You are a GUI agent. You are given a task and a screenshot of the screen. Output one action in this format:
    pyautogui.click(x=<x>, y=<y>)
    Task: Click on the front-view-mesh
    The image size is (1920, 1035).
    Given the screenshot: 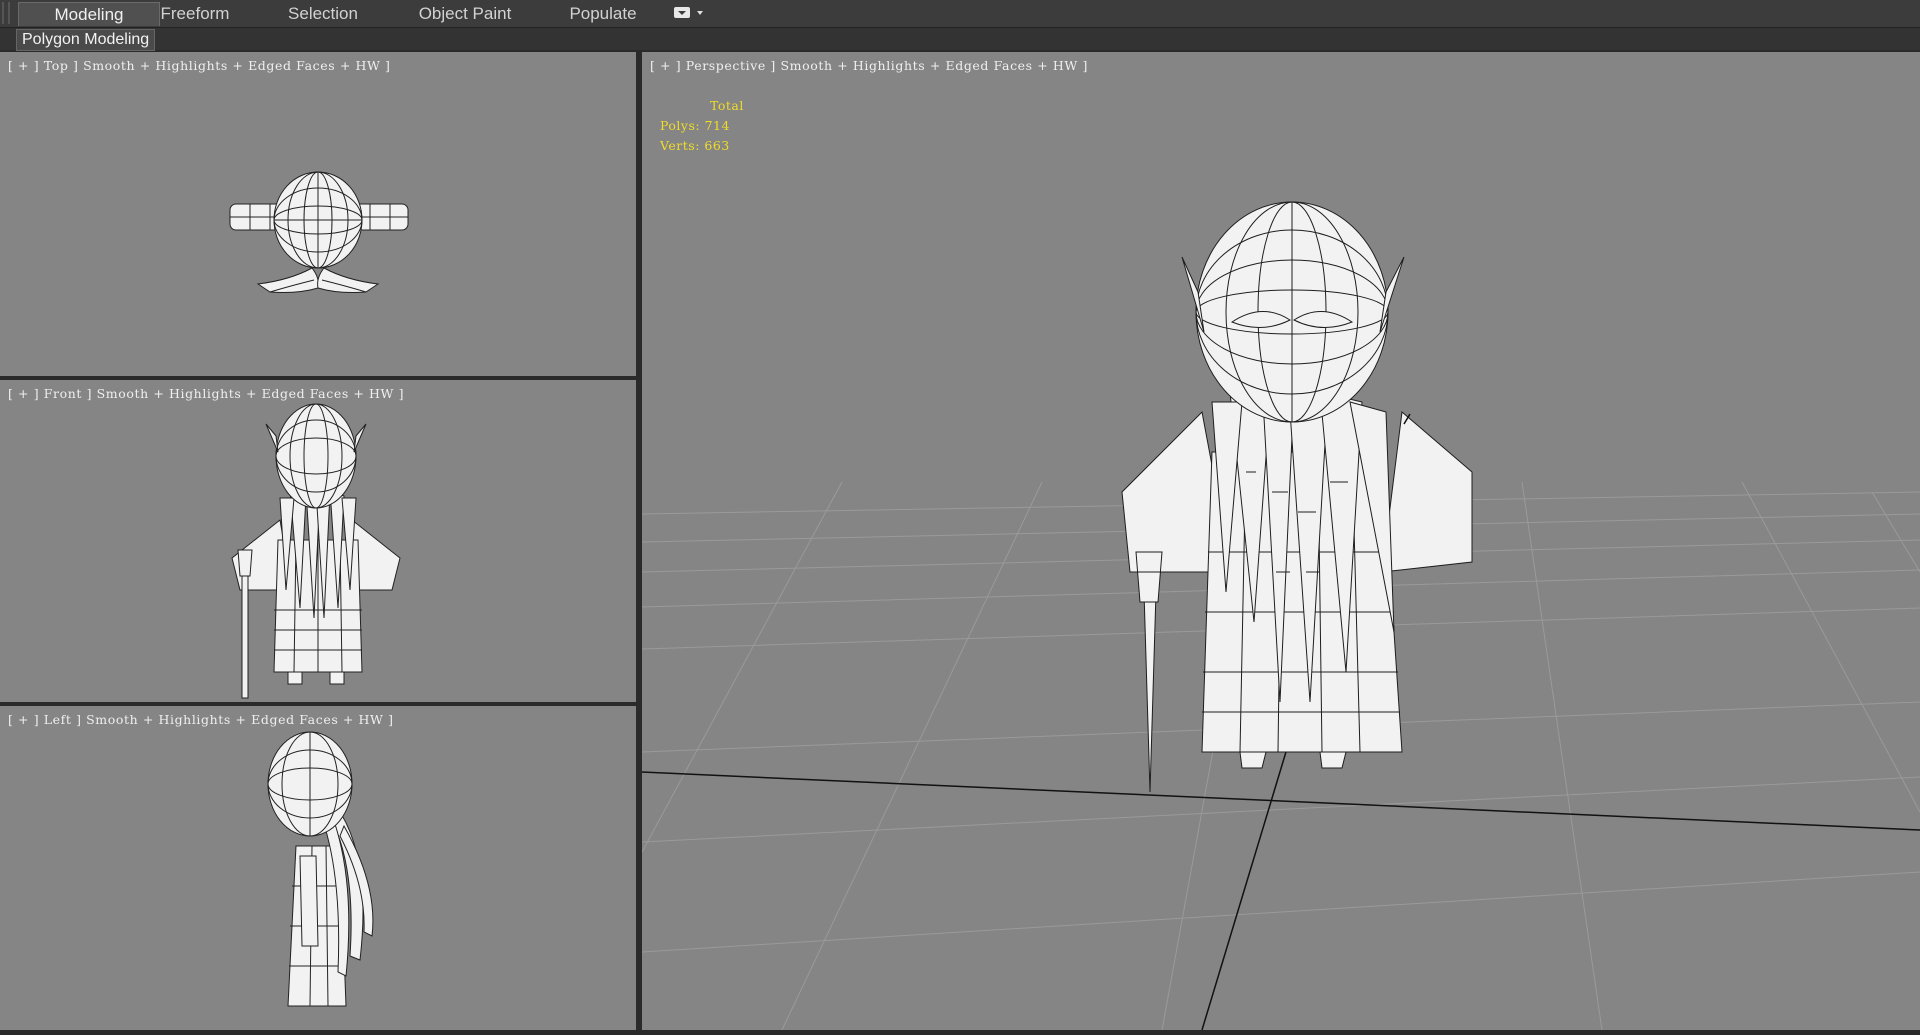 What is the action you would take?
    pyautogui.click(x=316, y=551)
    